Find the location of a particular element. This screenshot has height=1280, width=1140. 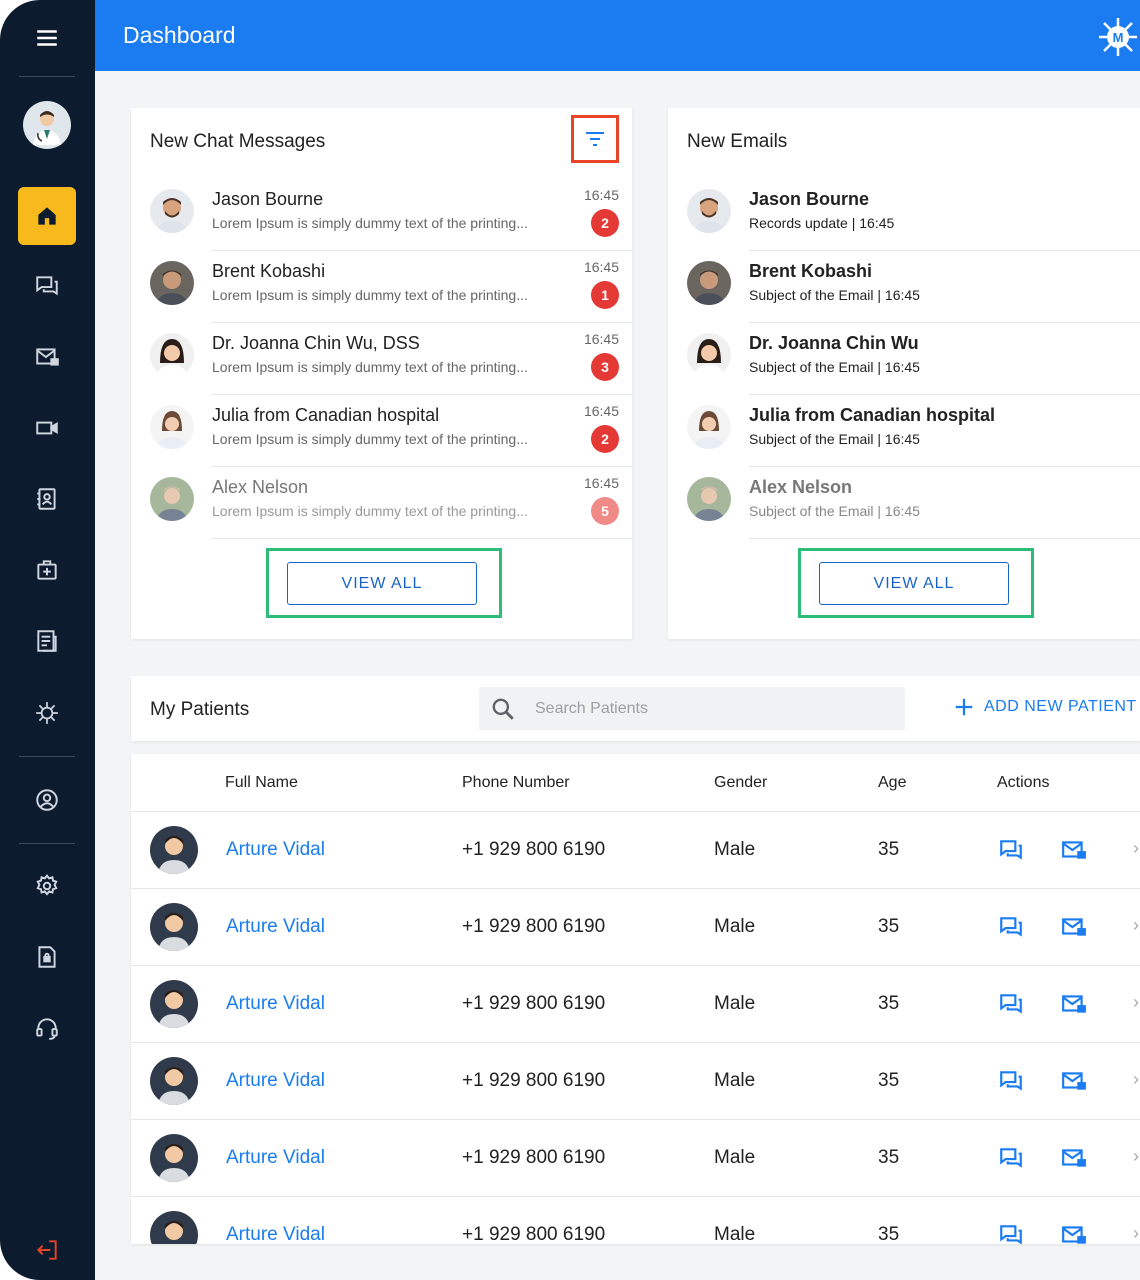

menu-icon is located at coordinates (47, 38).